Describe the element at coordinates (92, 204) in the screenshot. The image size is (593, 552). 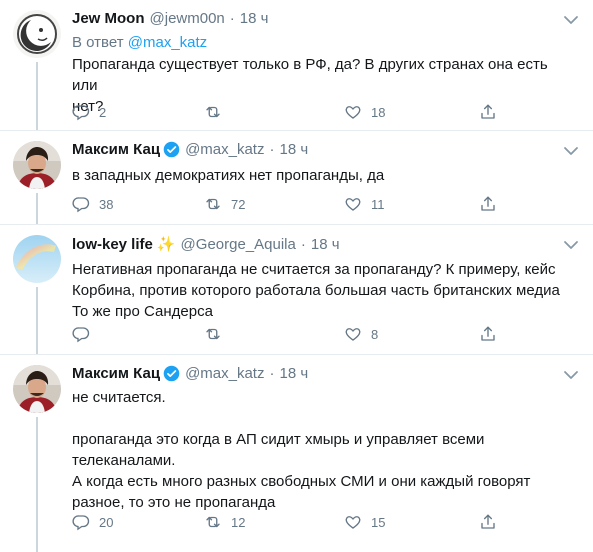
I see `reply-button: 38` at that location.